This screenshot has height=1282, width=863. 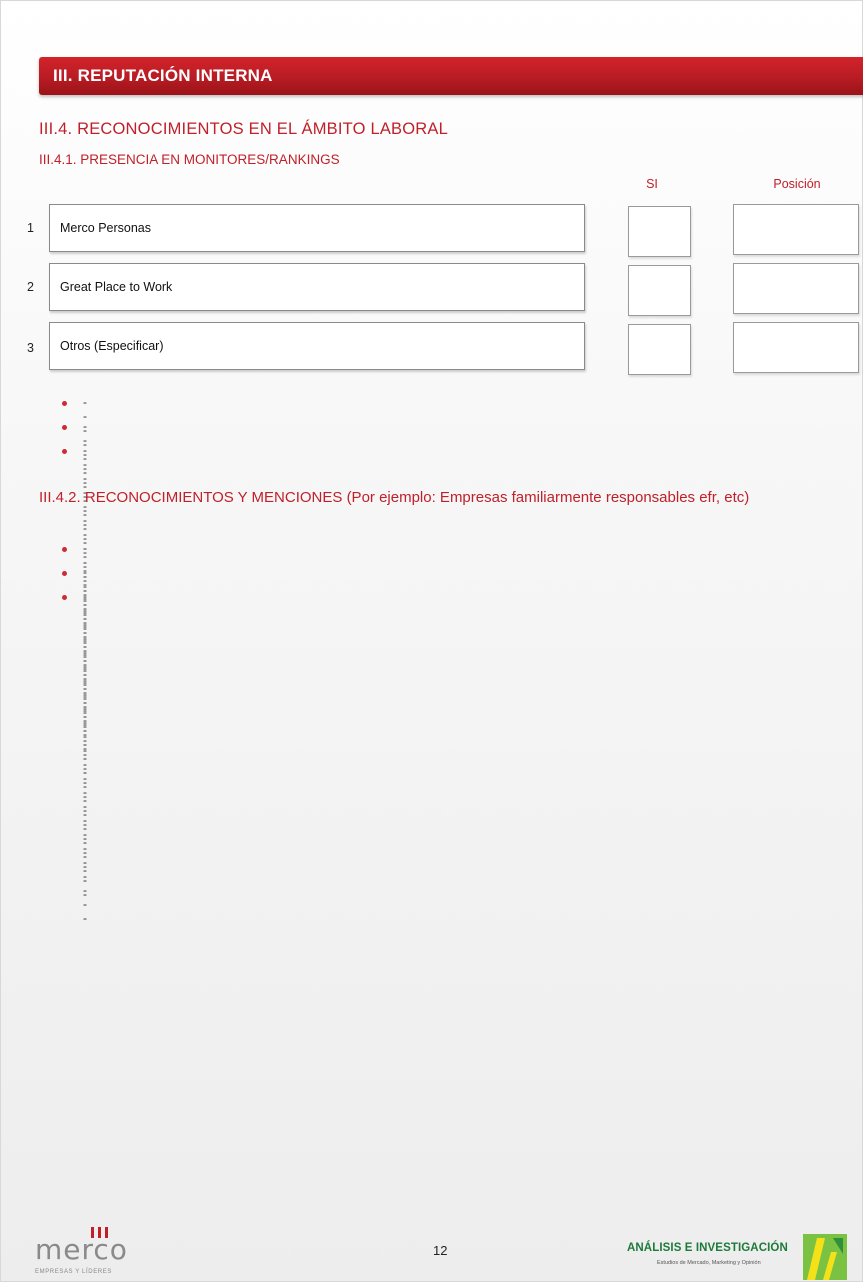 I want to click on row-number: 1, so click(x=30, y=228).